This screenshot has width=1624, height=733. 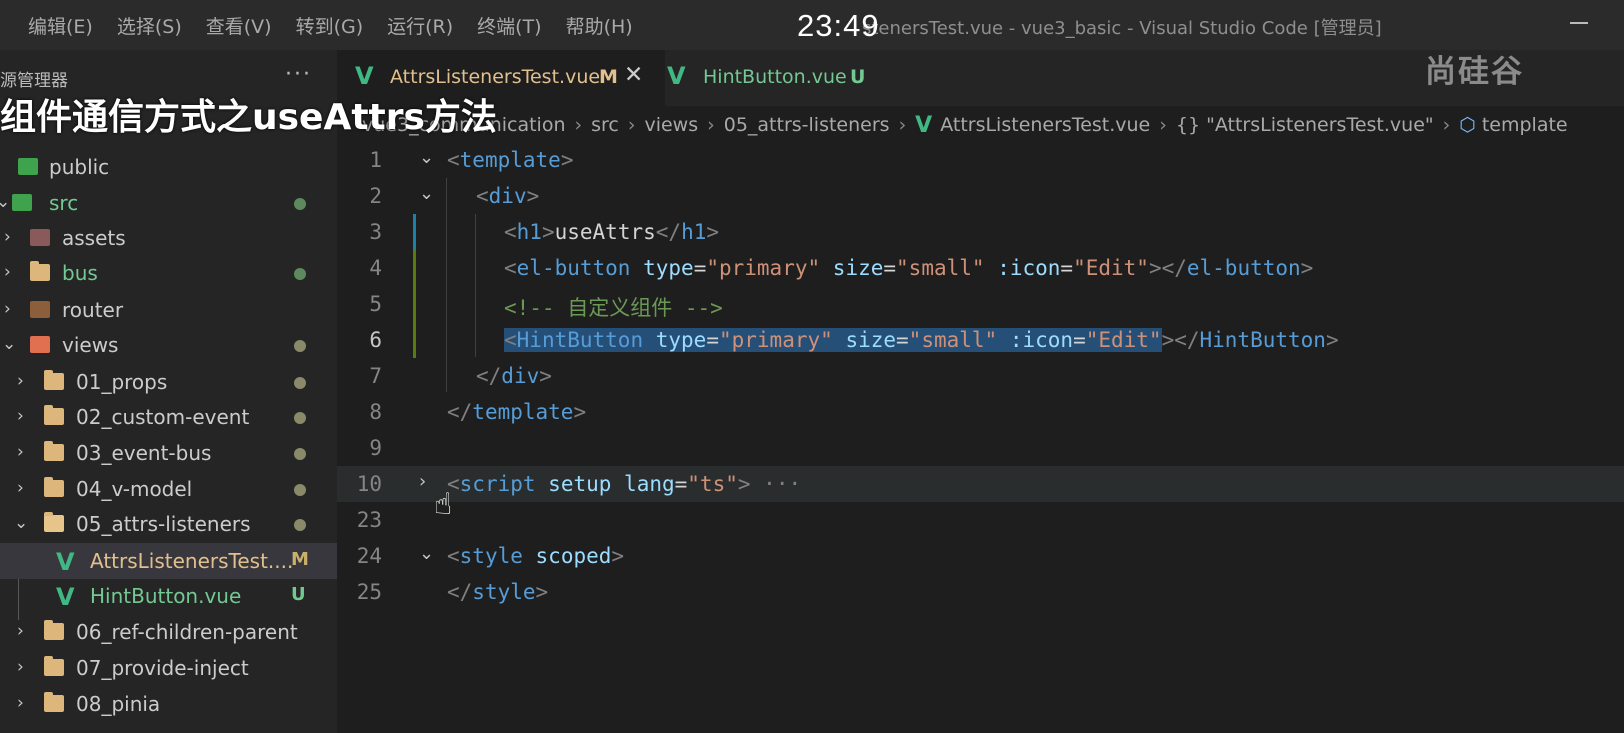 I want to click on code-line: 1 ⌄ <template>, so click(x=980, y=160).